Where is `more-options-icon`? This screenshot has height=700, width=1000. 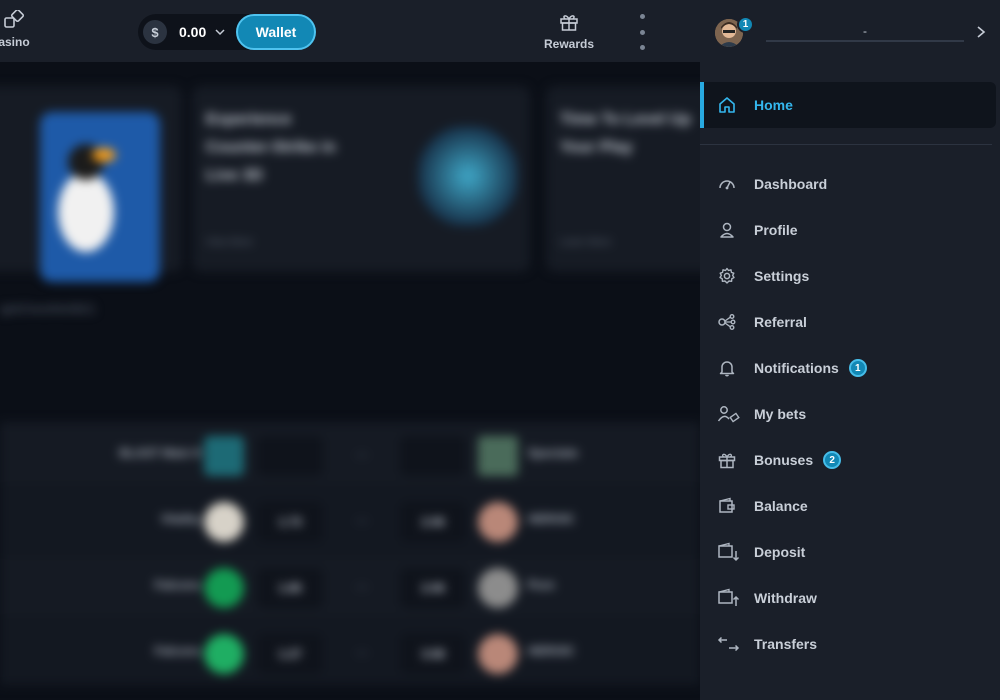 more-options-icon is located at coordinates (642, 32).